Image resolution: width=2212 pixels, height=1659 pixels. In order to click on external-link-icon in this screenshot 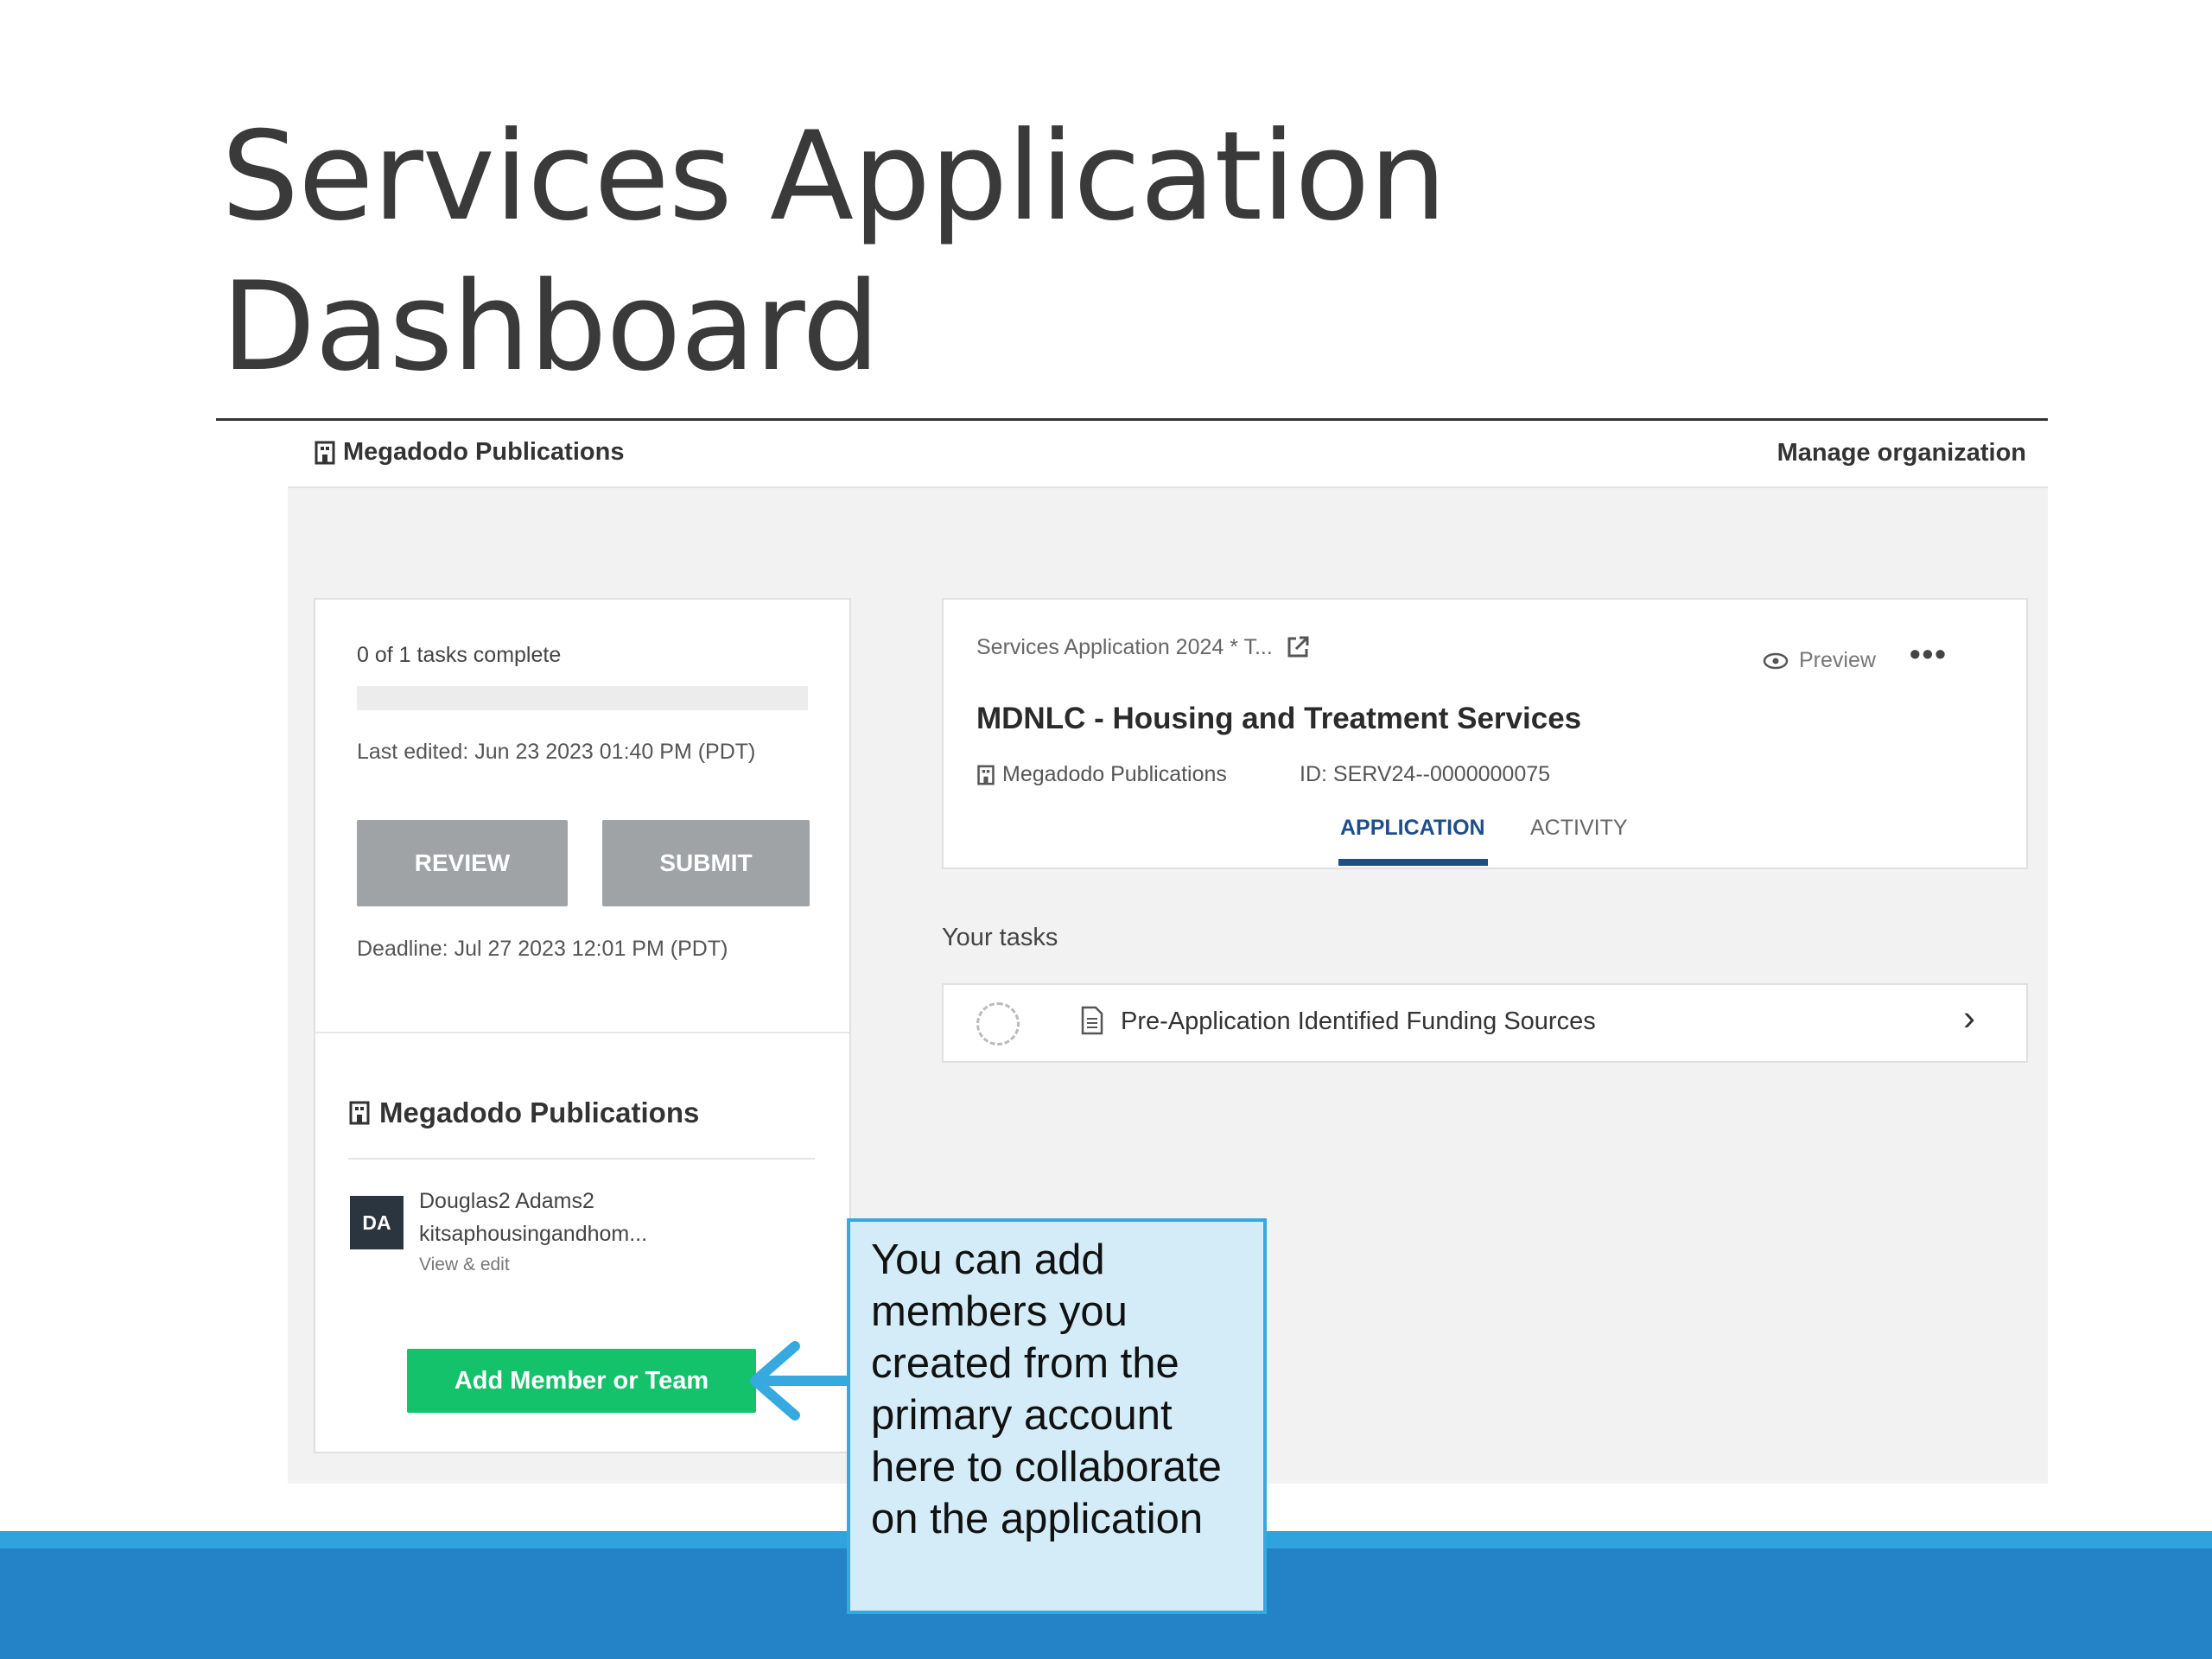, I will do `click(1298, 647)`.